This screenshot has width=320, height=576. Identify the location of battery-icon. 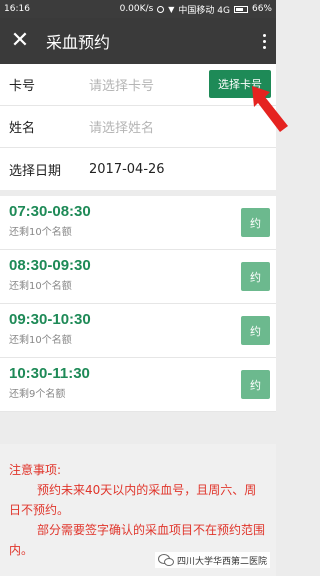
(240, 9).